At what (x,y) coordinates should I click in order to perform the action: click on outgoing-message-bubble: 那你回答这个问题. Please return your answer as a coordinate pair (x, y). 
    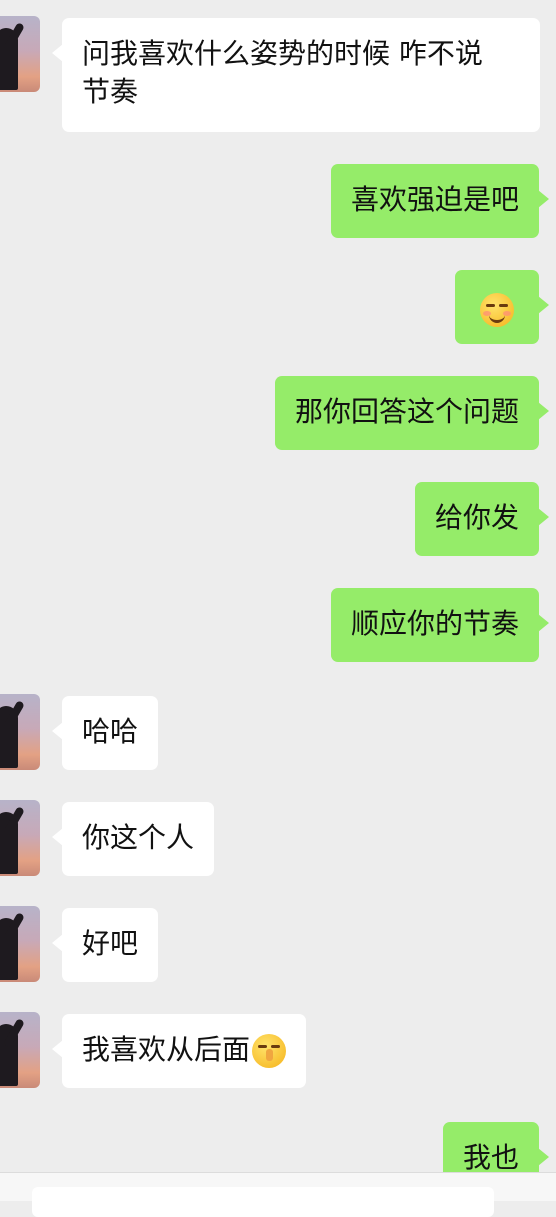
    Looking at the image, I should click on (412, 413).